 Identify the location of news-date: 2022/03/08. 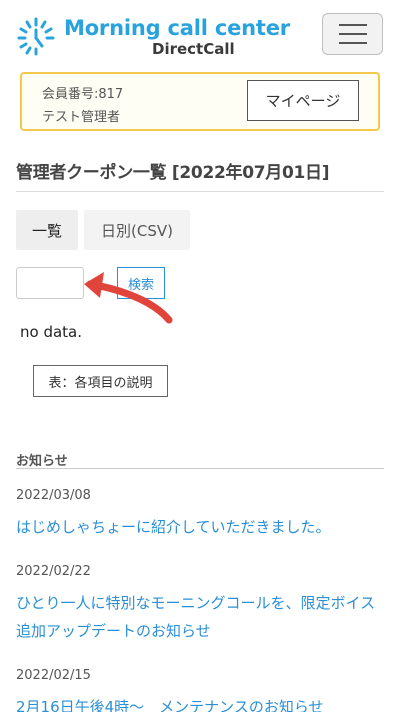
(53, 495).